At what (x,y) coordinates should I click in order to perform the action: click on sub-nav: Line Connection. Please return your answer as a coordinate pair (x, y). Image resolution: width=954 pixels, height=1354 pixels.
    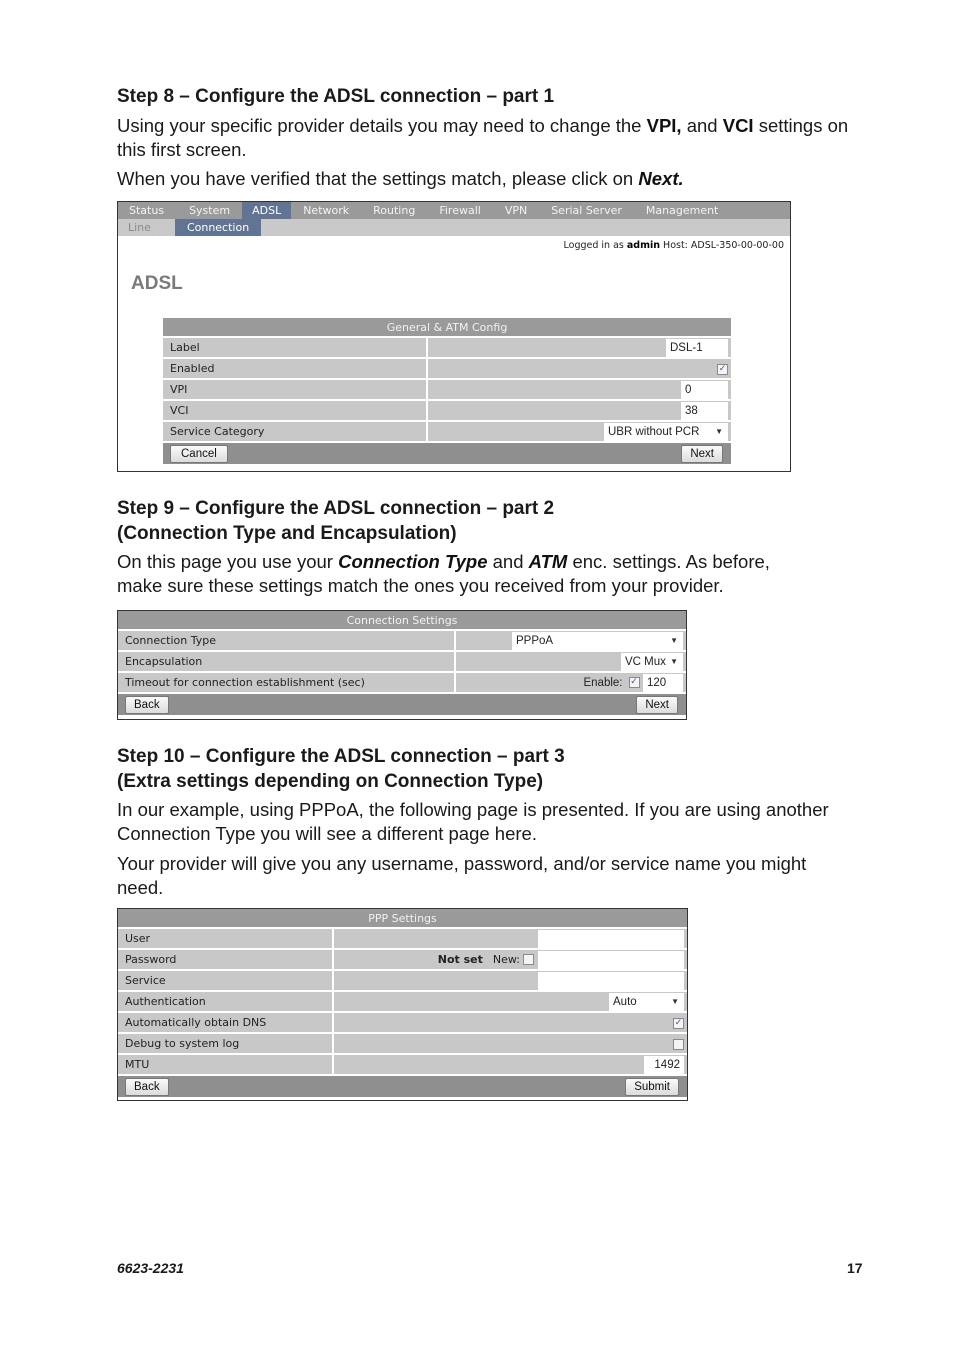
    Looking at the image, I should click on (454, 227).